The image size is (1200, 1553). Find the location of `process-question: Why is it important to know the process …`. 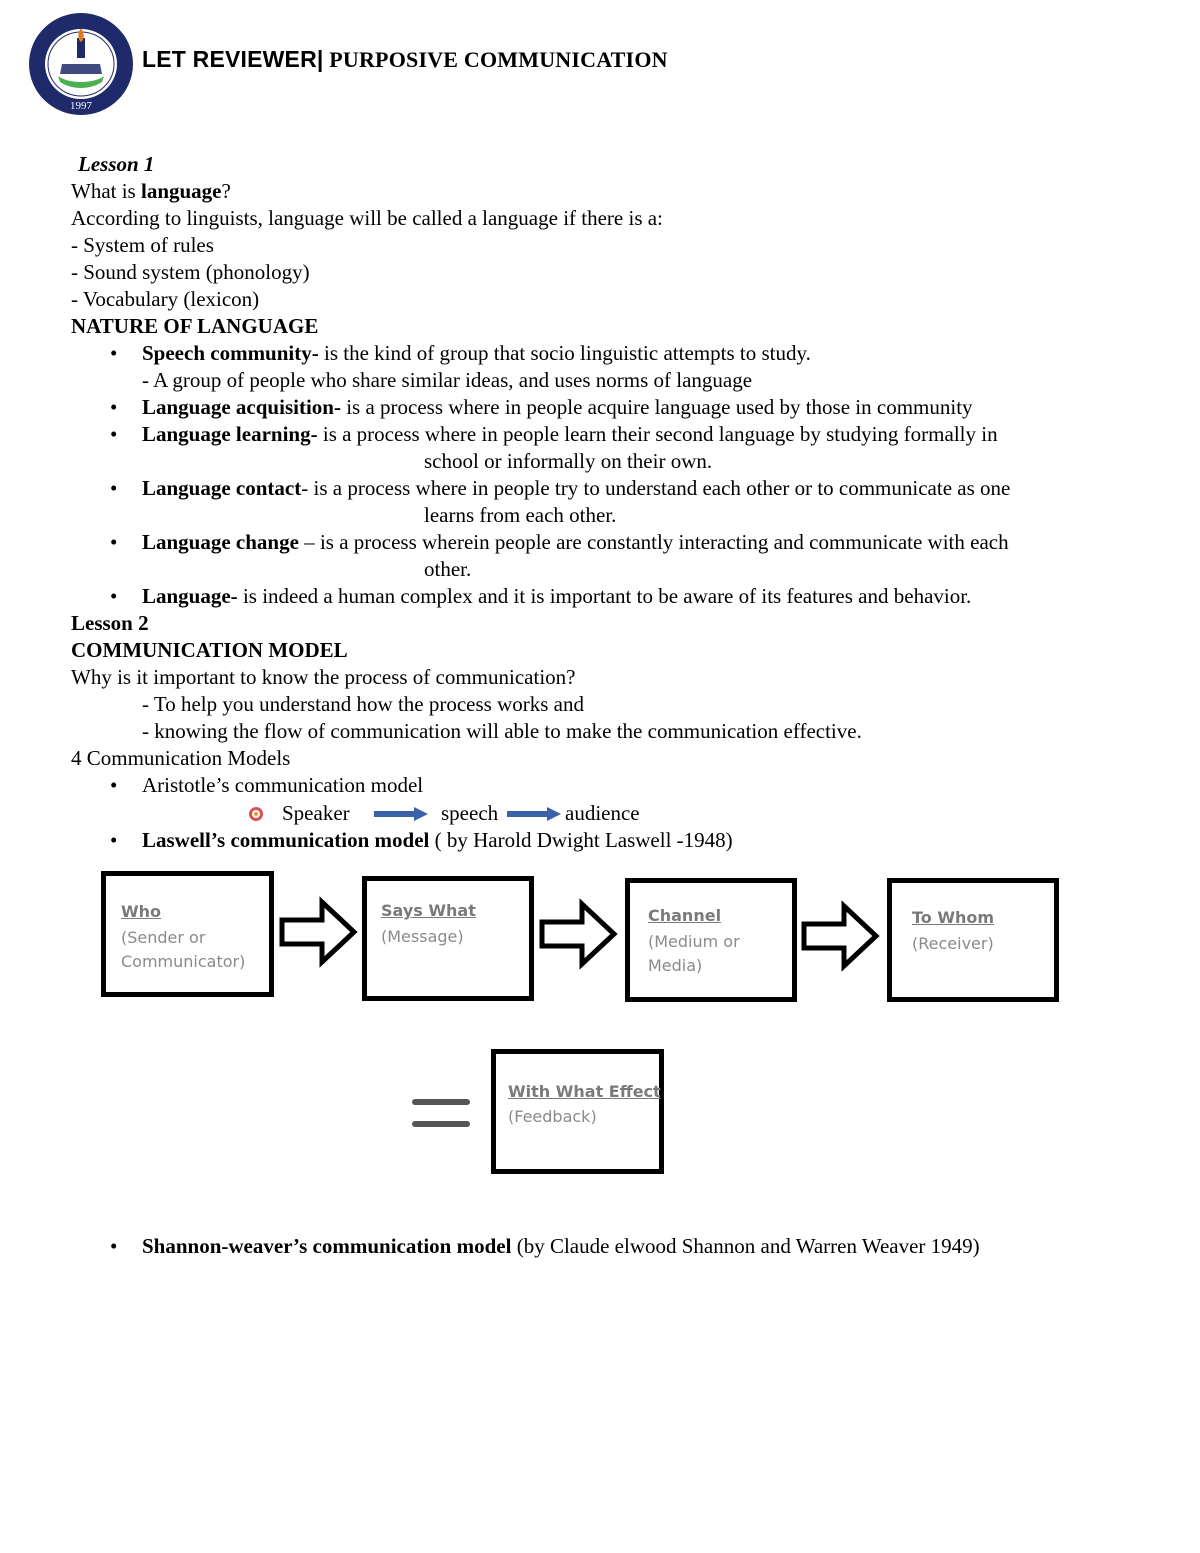

process-question: Why is it important to know the process … is located at coordinates (323, 677).